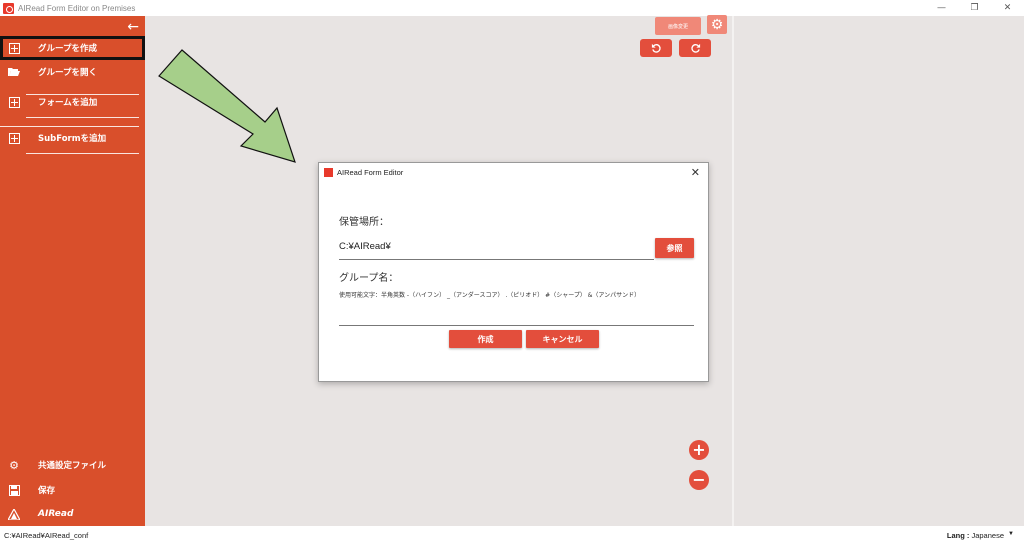 The width and height of the screenshot is (1024, 544). I want to click on create-button: 作成, so click(485, 339).